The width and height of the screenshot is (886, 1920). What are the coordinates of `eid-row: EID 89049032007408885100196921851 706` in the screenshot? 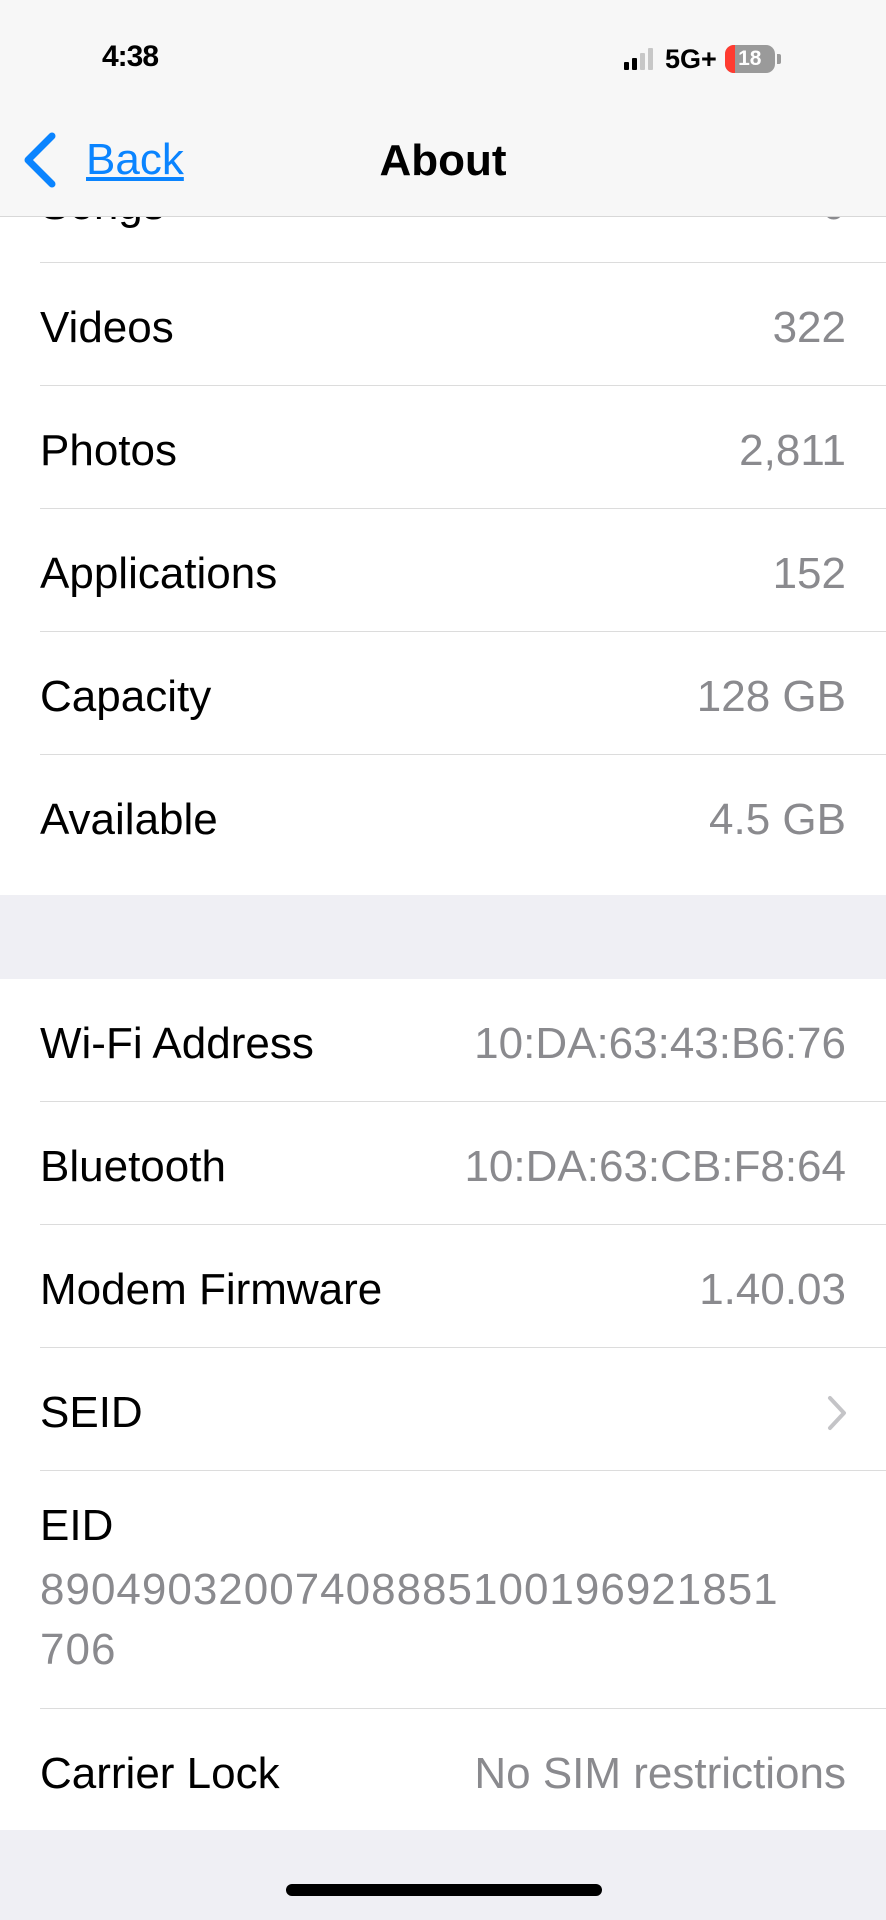 It's located at (443, 1590).